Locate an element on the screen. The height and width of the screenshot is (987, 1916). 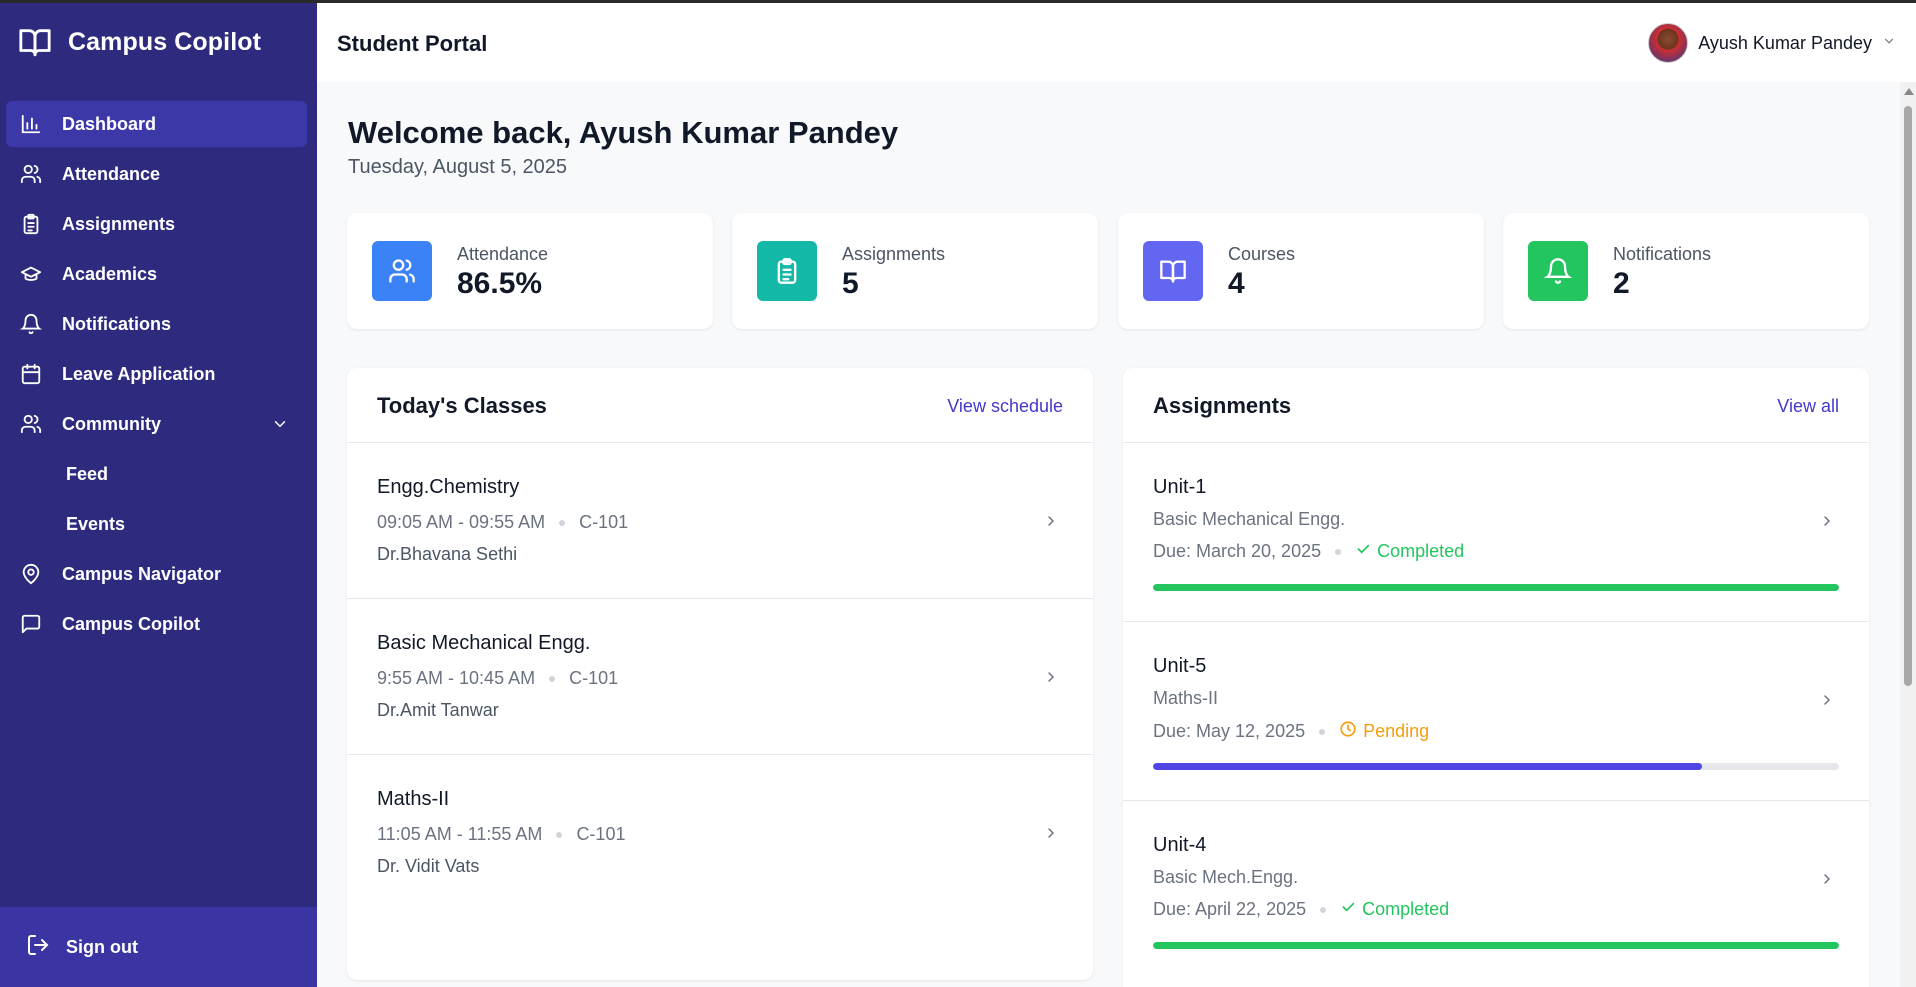
scroll-thumb is located at coordinates (1908, 396).